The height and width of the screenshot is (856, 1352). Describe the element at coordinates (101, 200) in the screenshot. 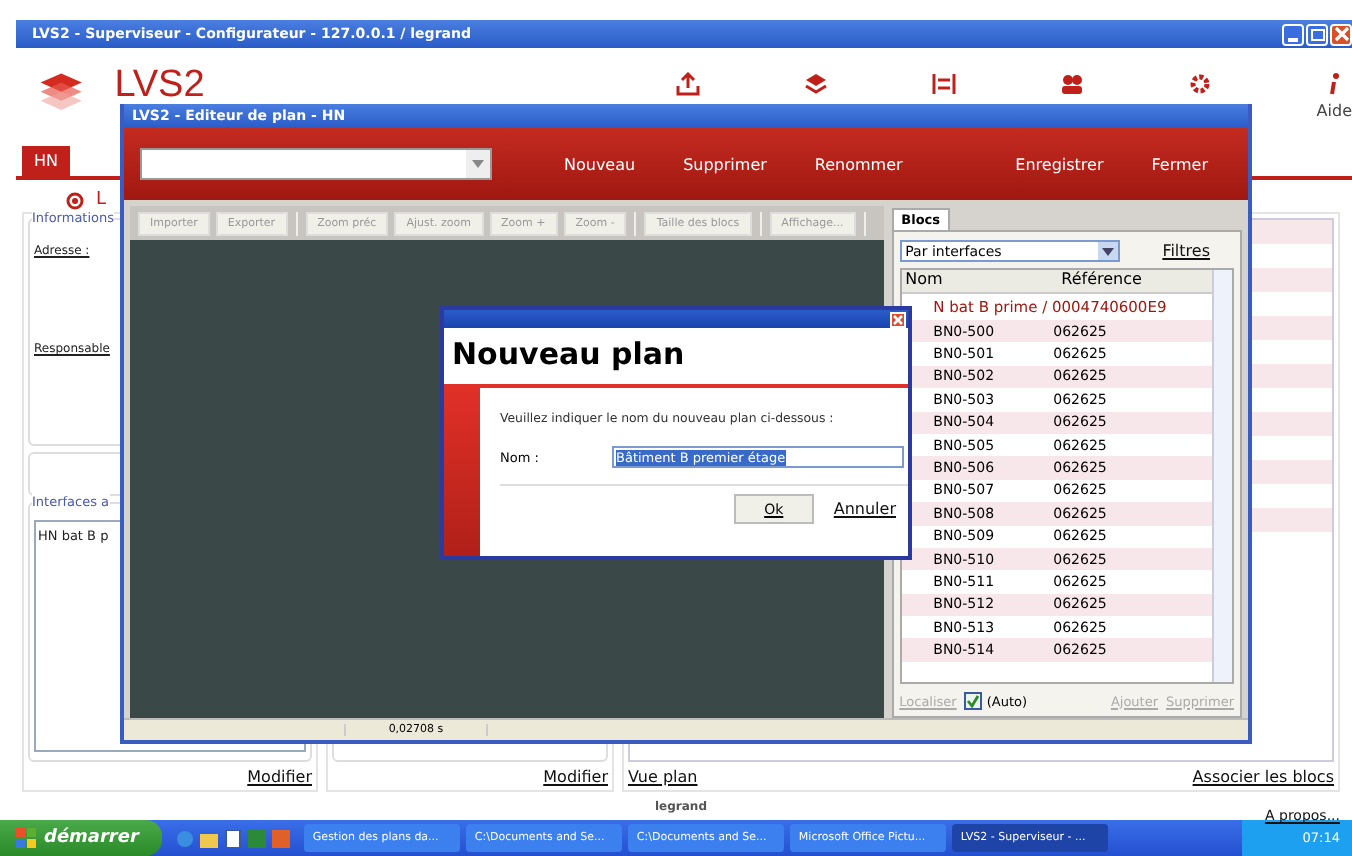

I see `section-heading: L` at that location.